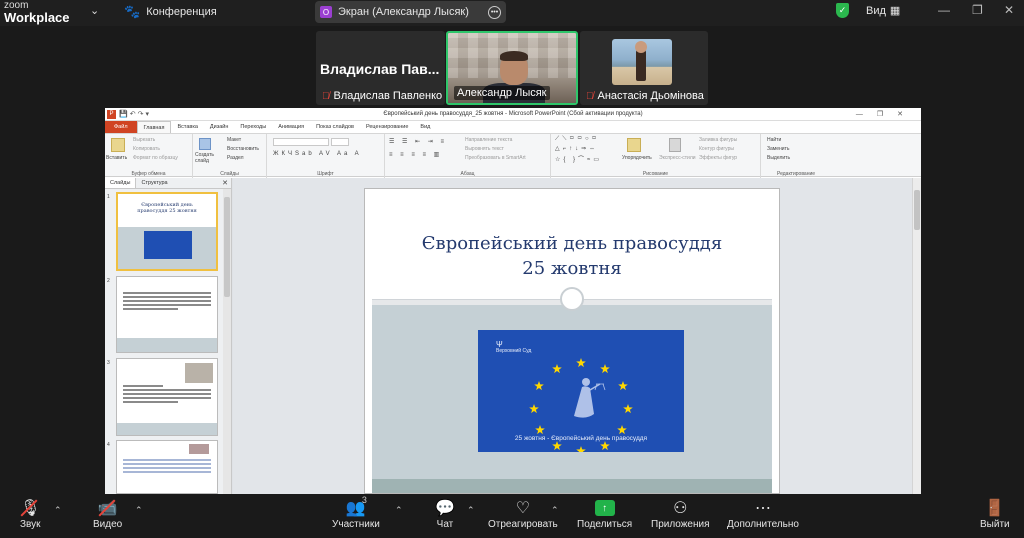 The width and height of the screenshot is (1024, 538). I want to click on shapes-gallery: ⟋⟍▭▭○▭, so click(577, 139).